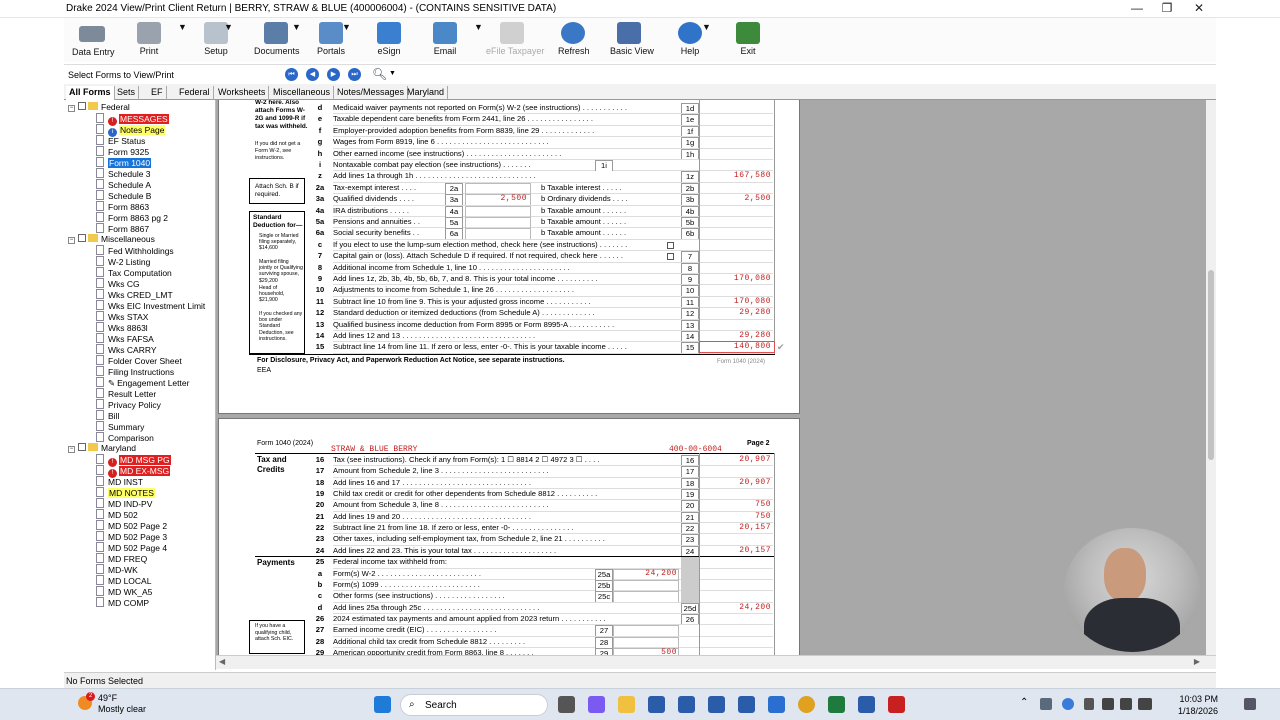 The image size is (1280, 720). What do you see at coordinates (119, 481) in the screenshot?
I see `tree-item-maryland: MD INST` at bounding box center [119, 481].